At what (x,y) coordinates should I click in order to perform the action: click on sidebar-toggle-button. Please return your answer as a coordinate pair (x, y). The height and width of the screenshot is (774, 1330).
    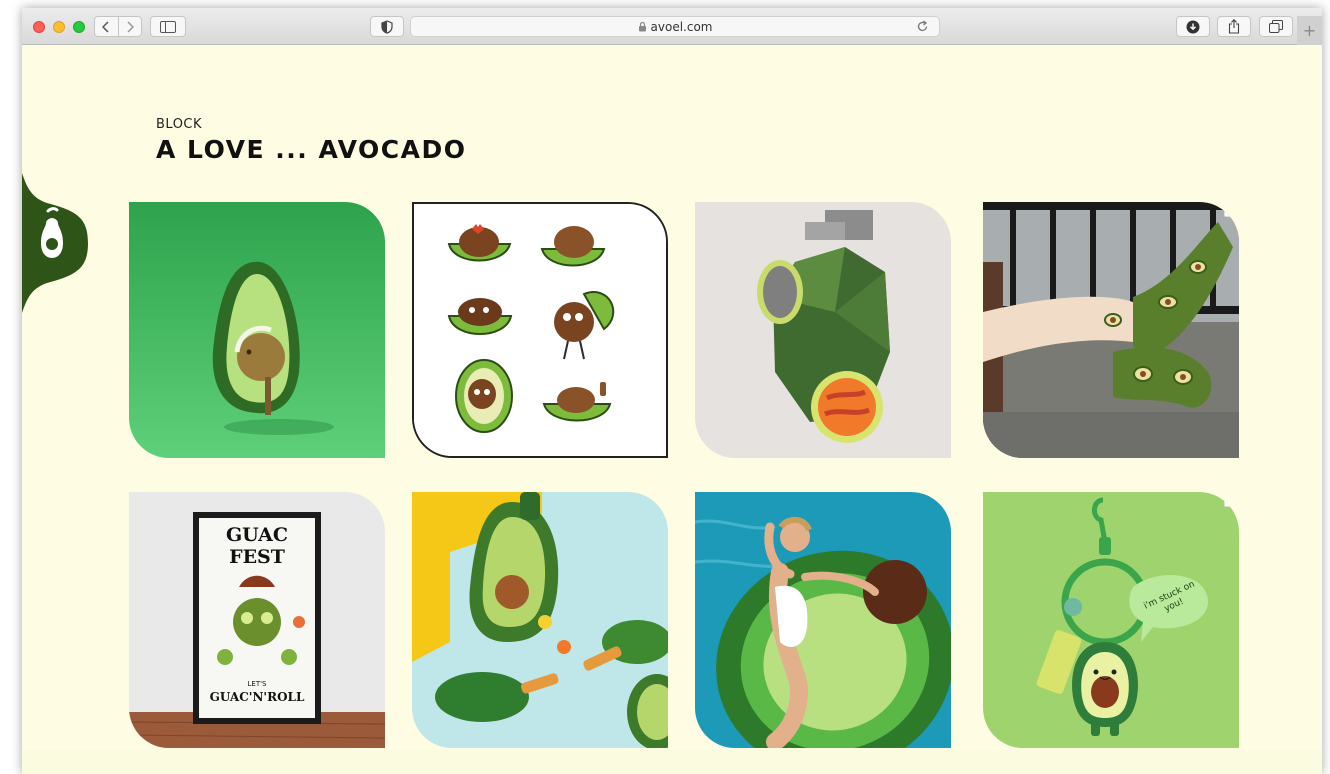
    Looking at the image, I should click on (168, 26).